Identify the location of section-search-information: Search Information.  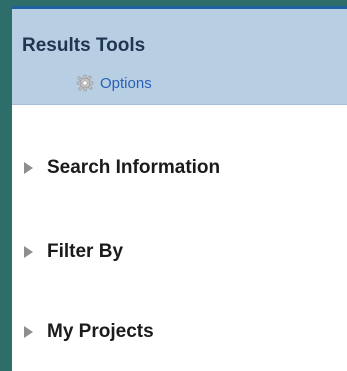
(122, 168).